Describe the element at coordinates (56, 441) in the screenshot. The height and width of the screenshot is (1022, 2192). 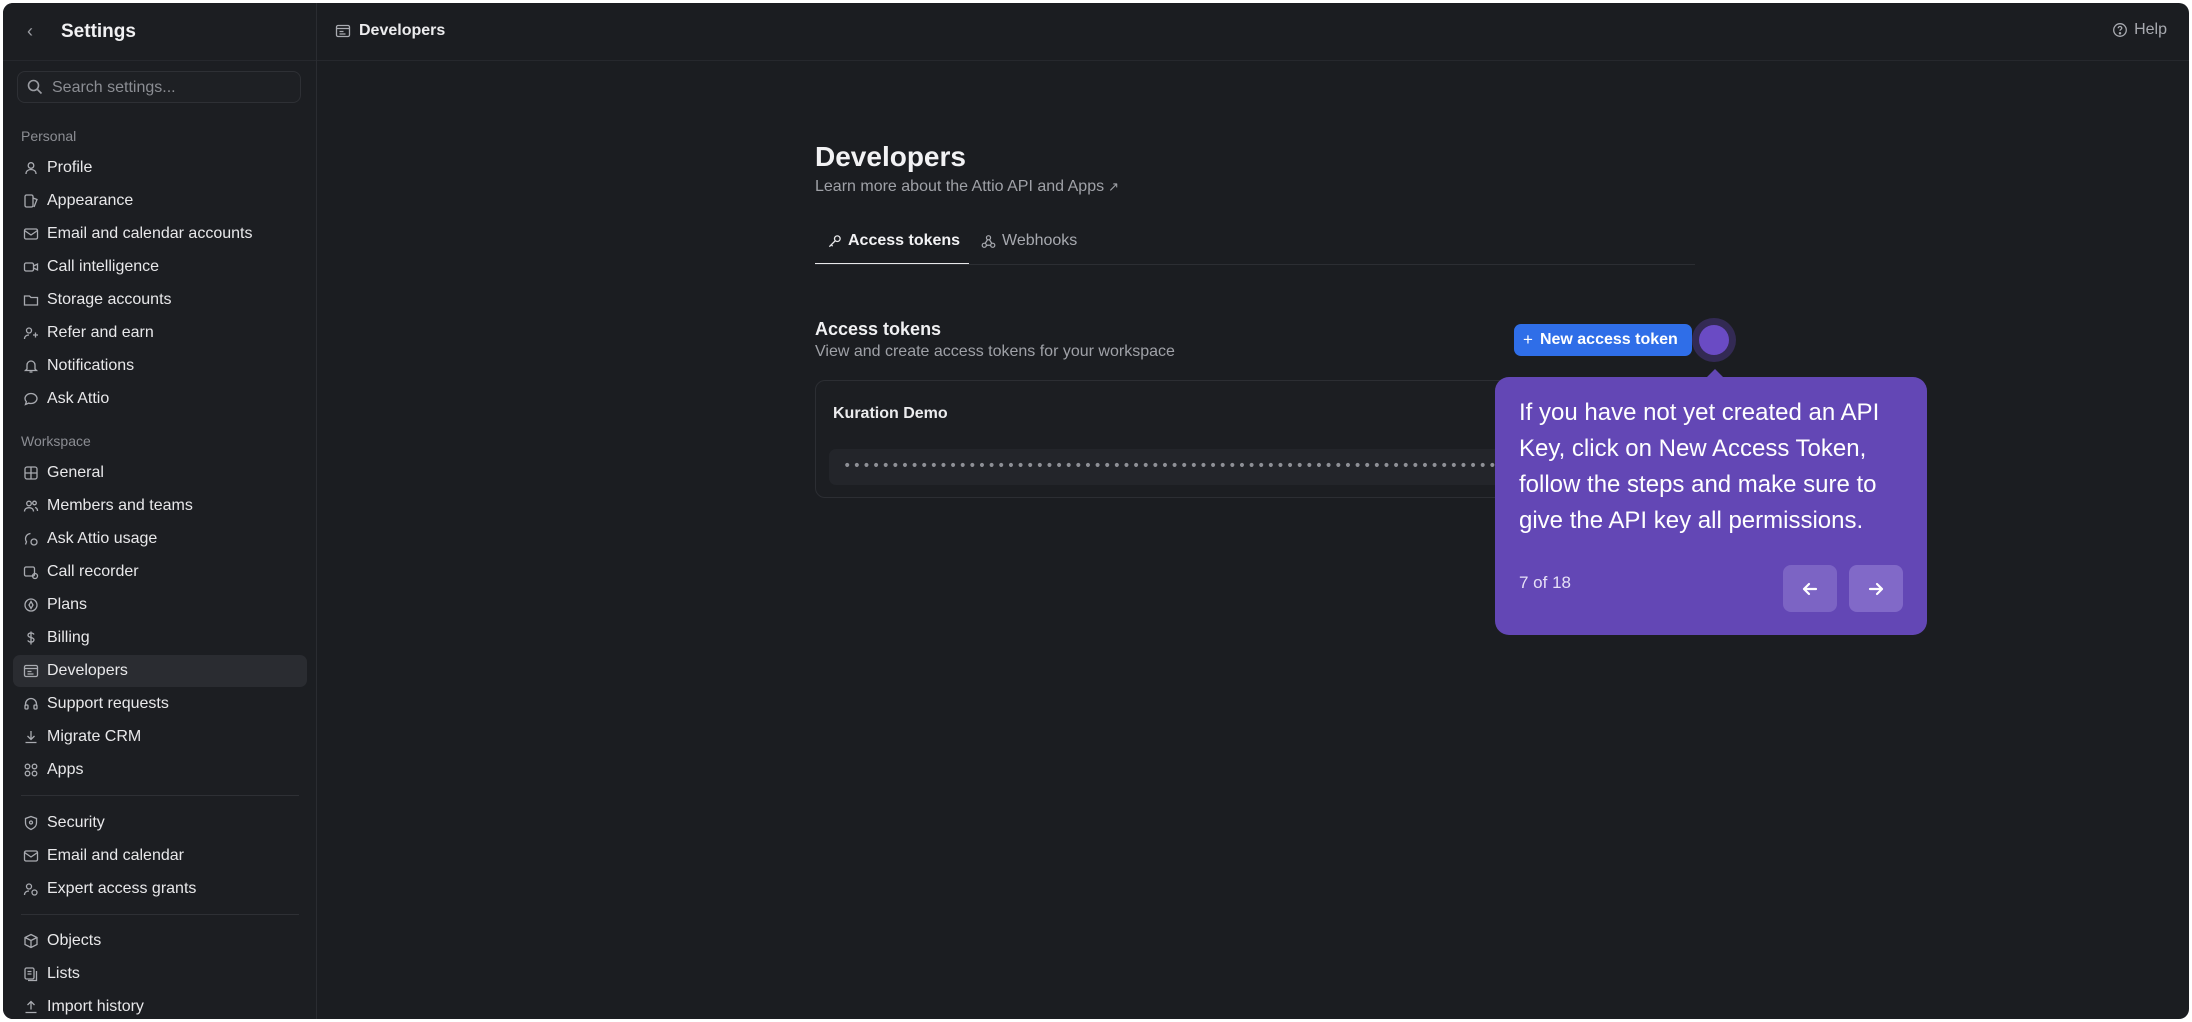
I see `section-label-workspace: Workspace` at that location.